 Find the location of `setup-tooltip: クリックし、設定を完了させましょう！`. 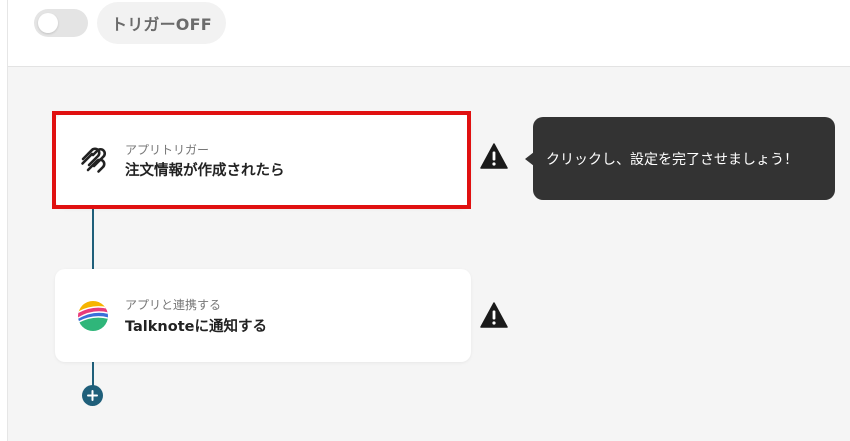

setup-tooltip: クリックし、設定を完了させましょう！ is located at coordinates (684, 158).